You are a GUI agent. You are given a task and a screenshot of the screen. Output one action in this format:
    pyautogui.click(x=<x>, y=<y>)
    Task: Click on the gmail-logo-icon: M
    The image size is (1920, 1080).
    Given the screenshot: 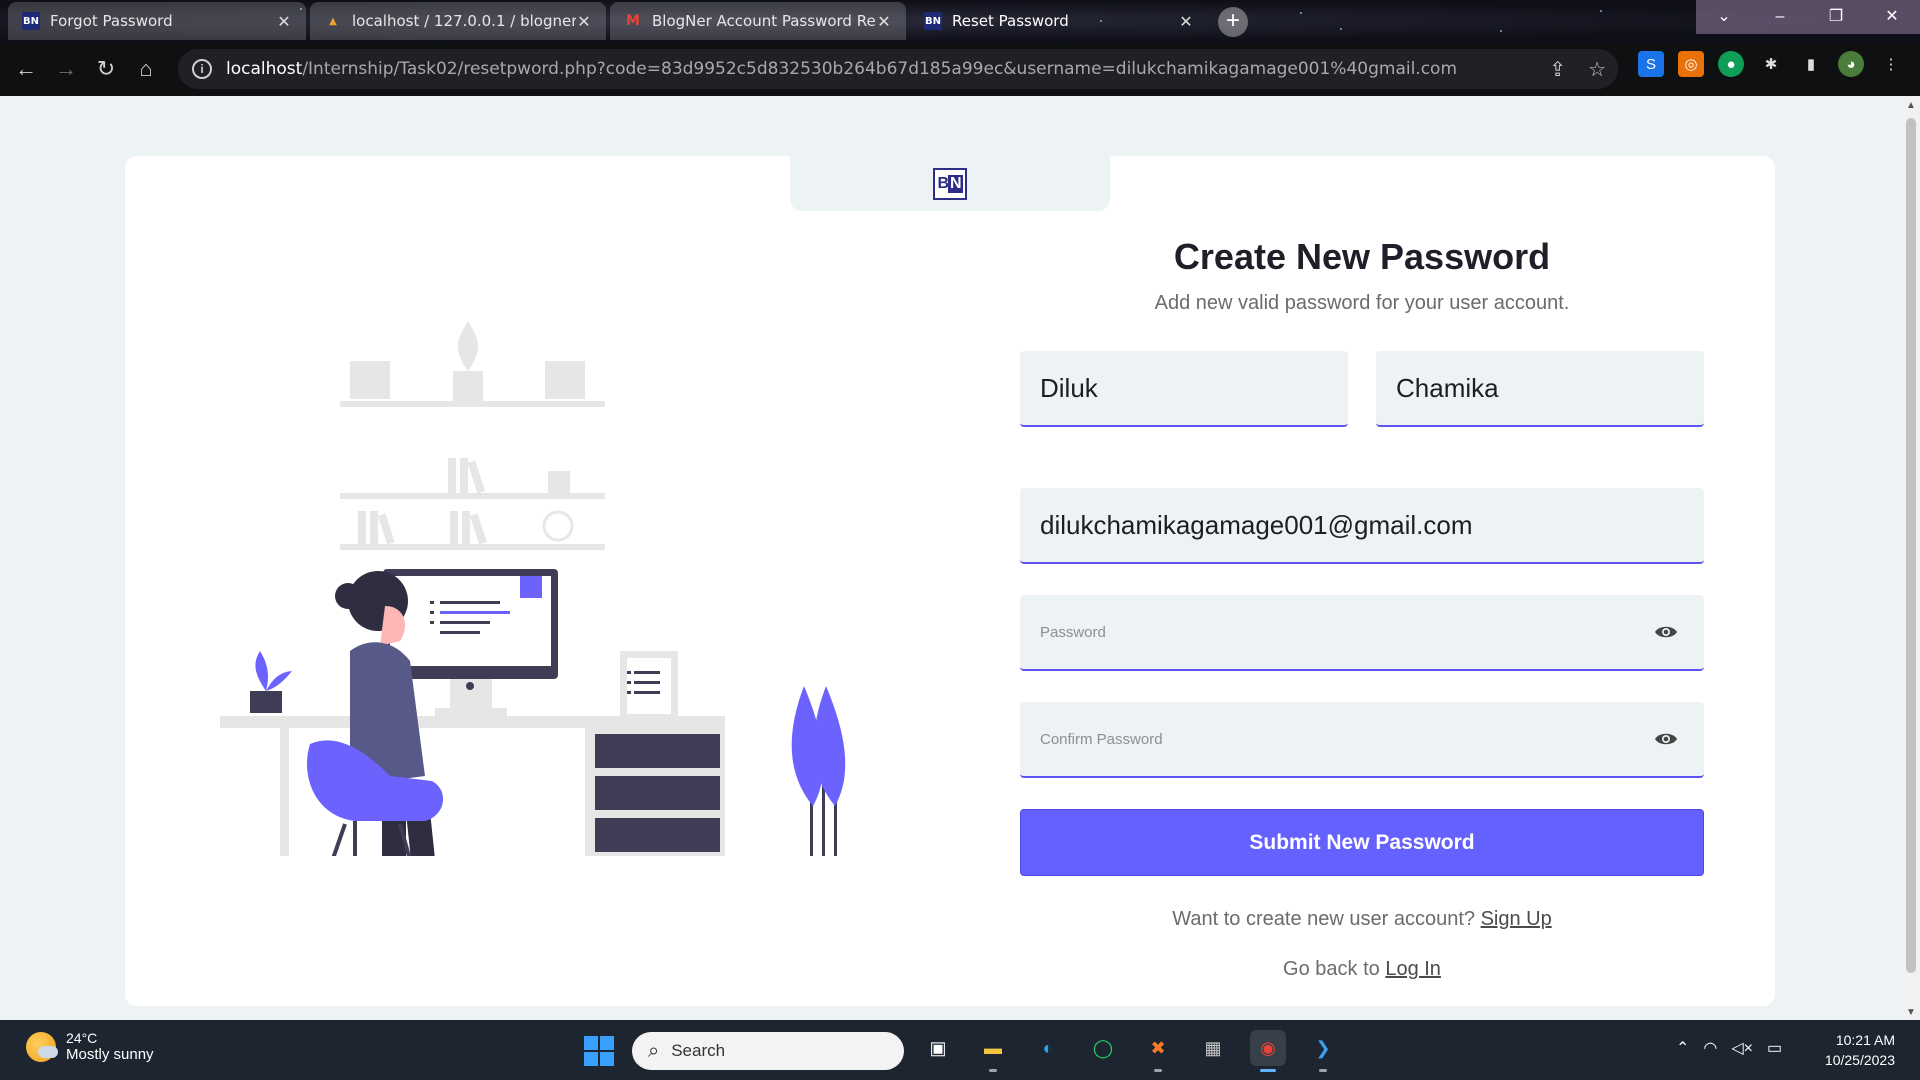 What is the action you would take?
    pyautogui.click(x=633, y=21)
    